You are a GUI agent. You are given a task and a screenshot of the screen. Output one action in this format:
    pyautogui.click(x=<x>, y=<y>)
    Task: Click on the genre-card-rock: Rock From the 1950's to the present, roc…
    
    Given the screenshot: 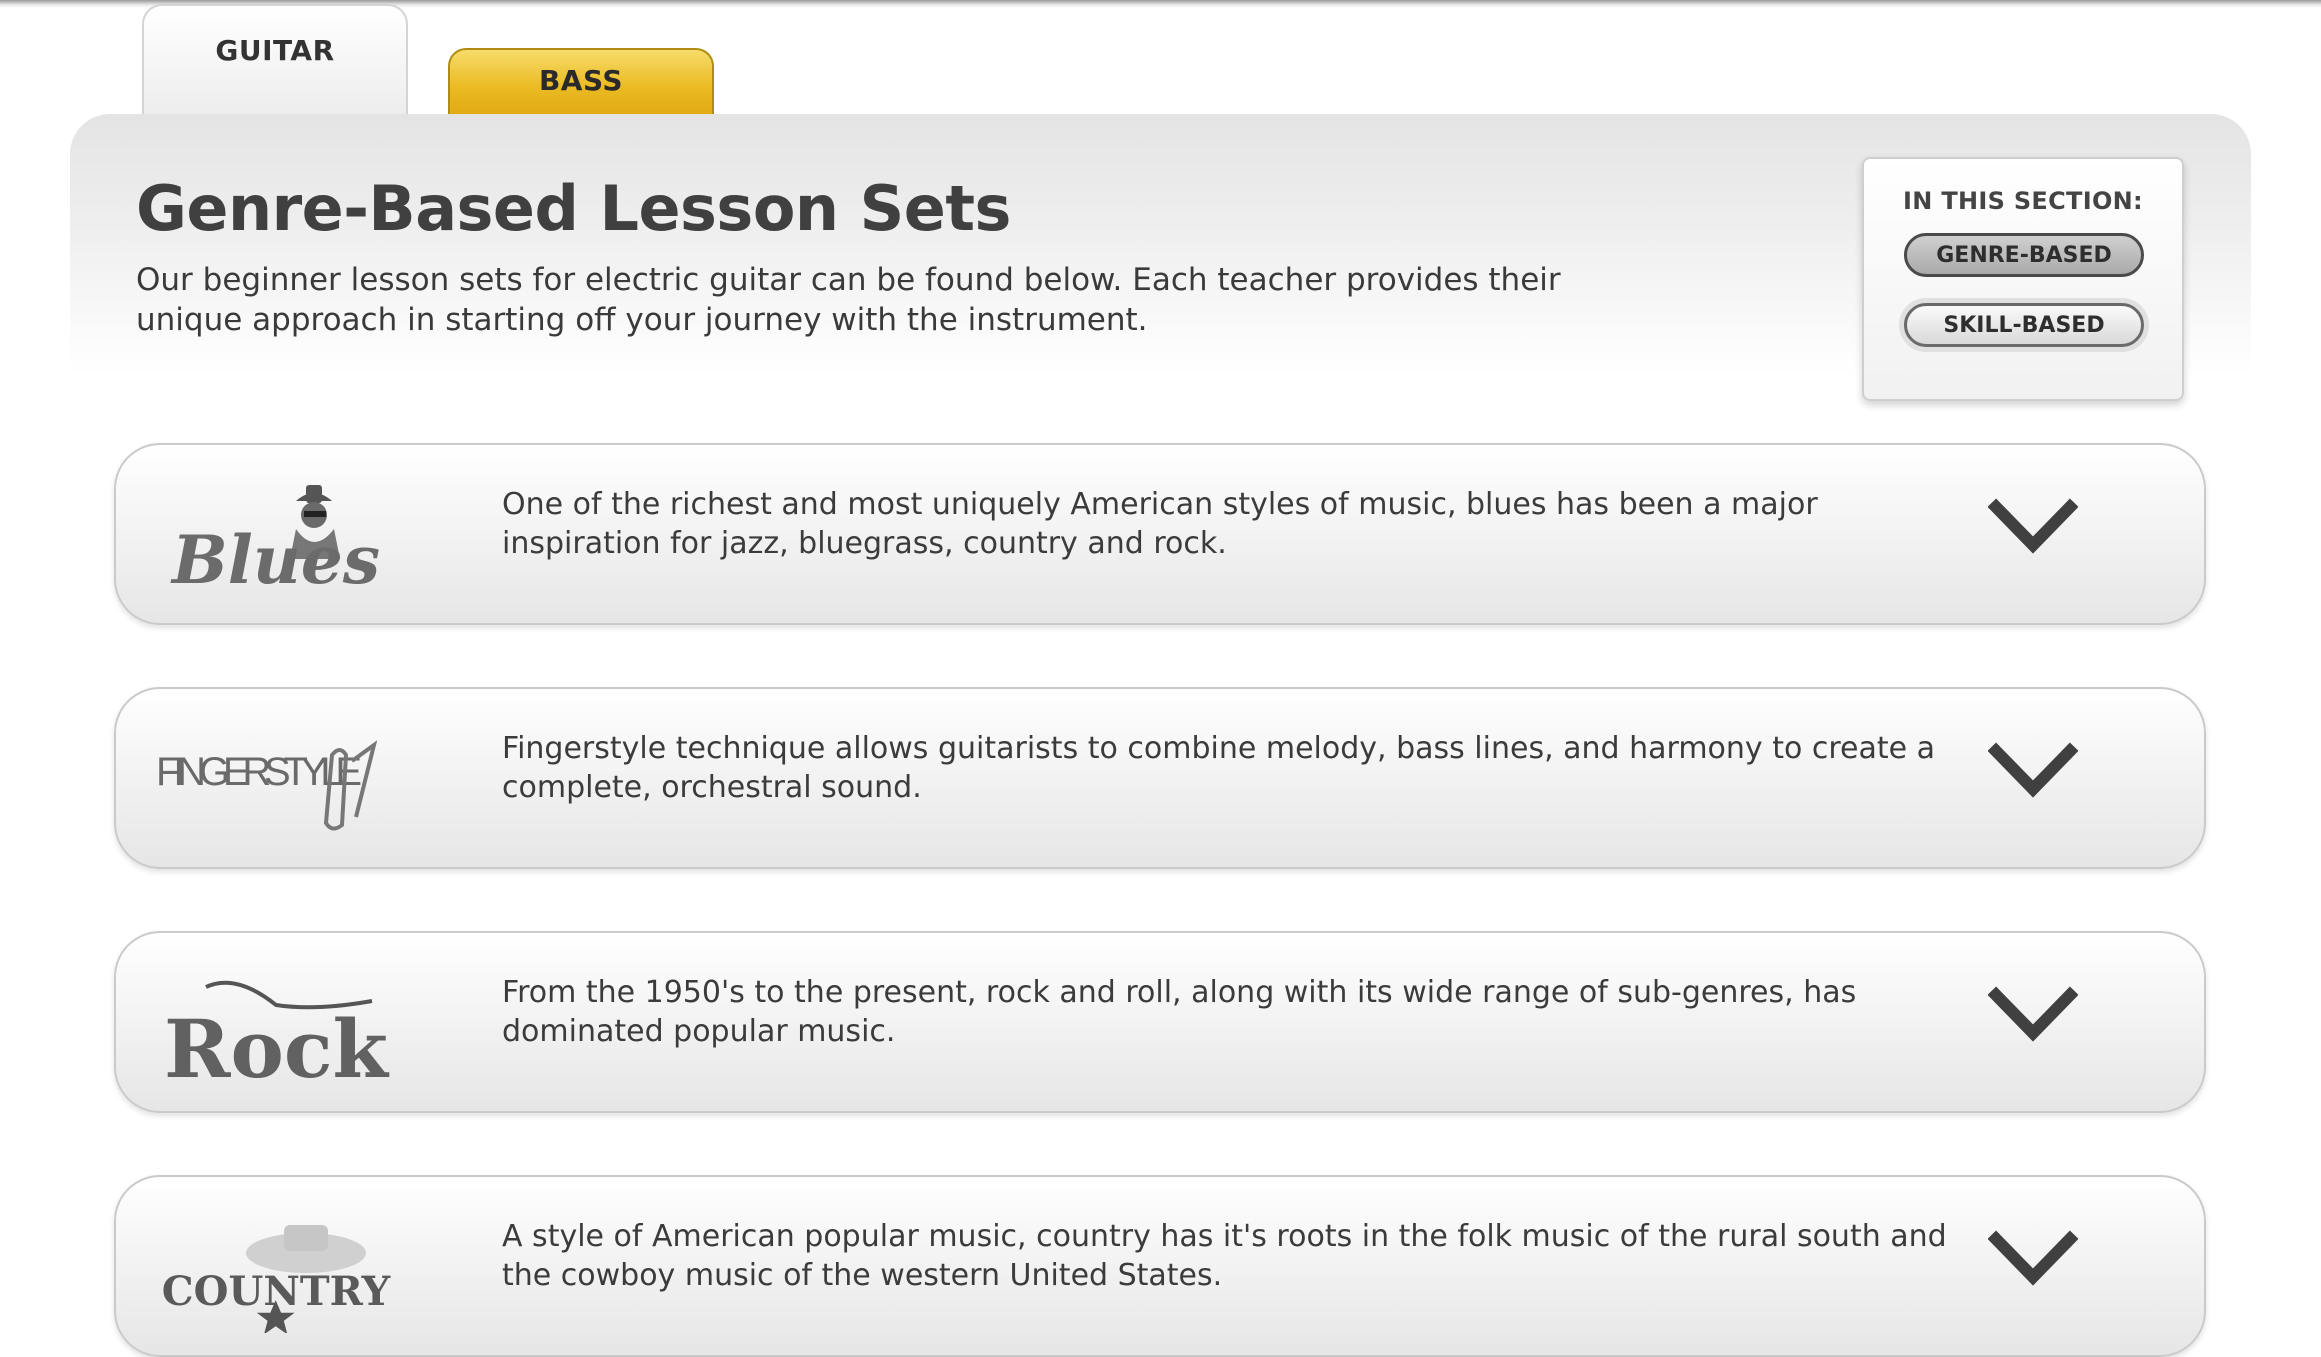 What is the action you would take?
    pyautogui.click(x=1160, y=1022)
    